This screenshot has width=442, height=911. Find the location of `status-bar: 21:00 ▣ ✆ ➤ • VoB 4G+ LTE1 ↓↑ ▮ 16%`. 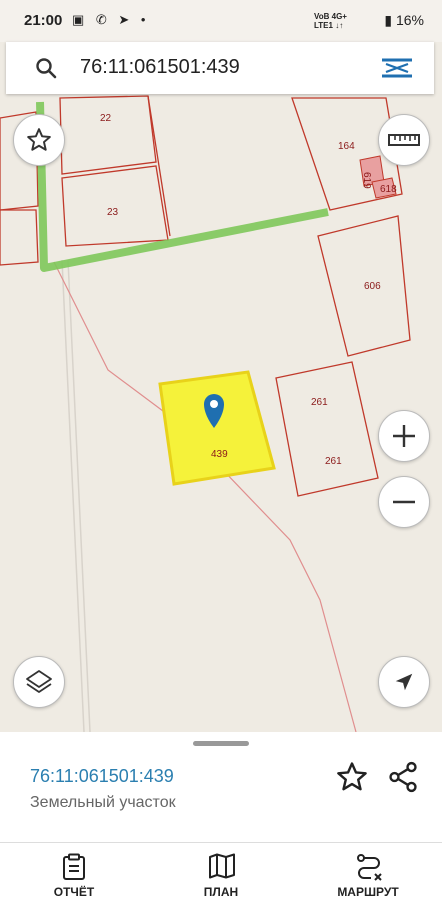

status-bar: 21:00 ▣ ✆ ➤ • VoB 4G+ LTE1 ↓↑ ▮ 16% is located at coordinates (221, 21).